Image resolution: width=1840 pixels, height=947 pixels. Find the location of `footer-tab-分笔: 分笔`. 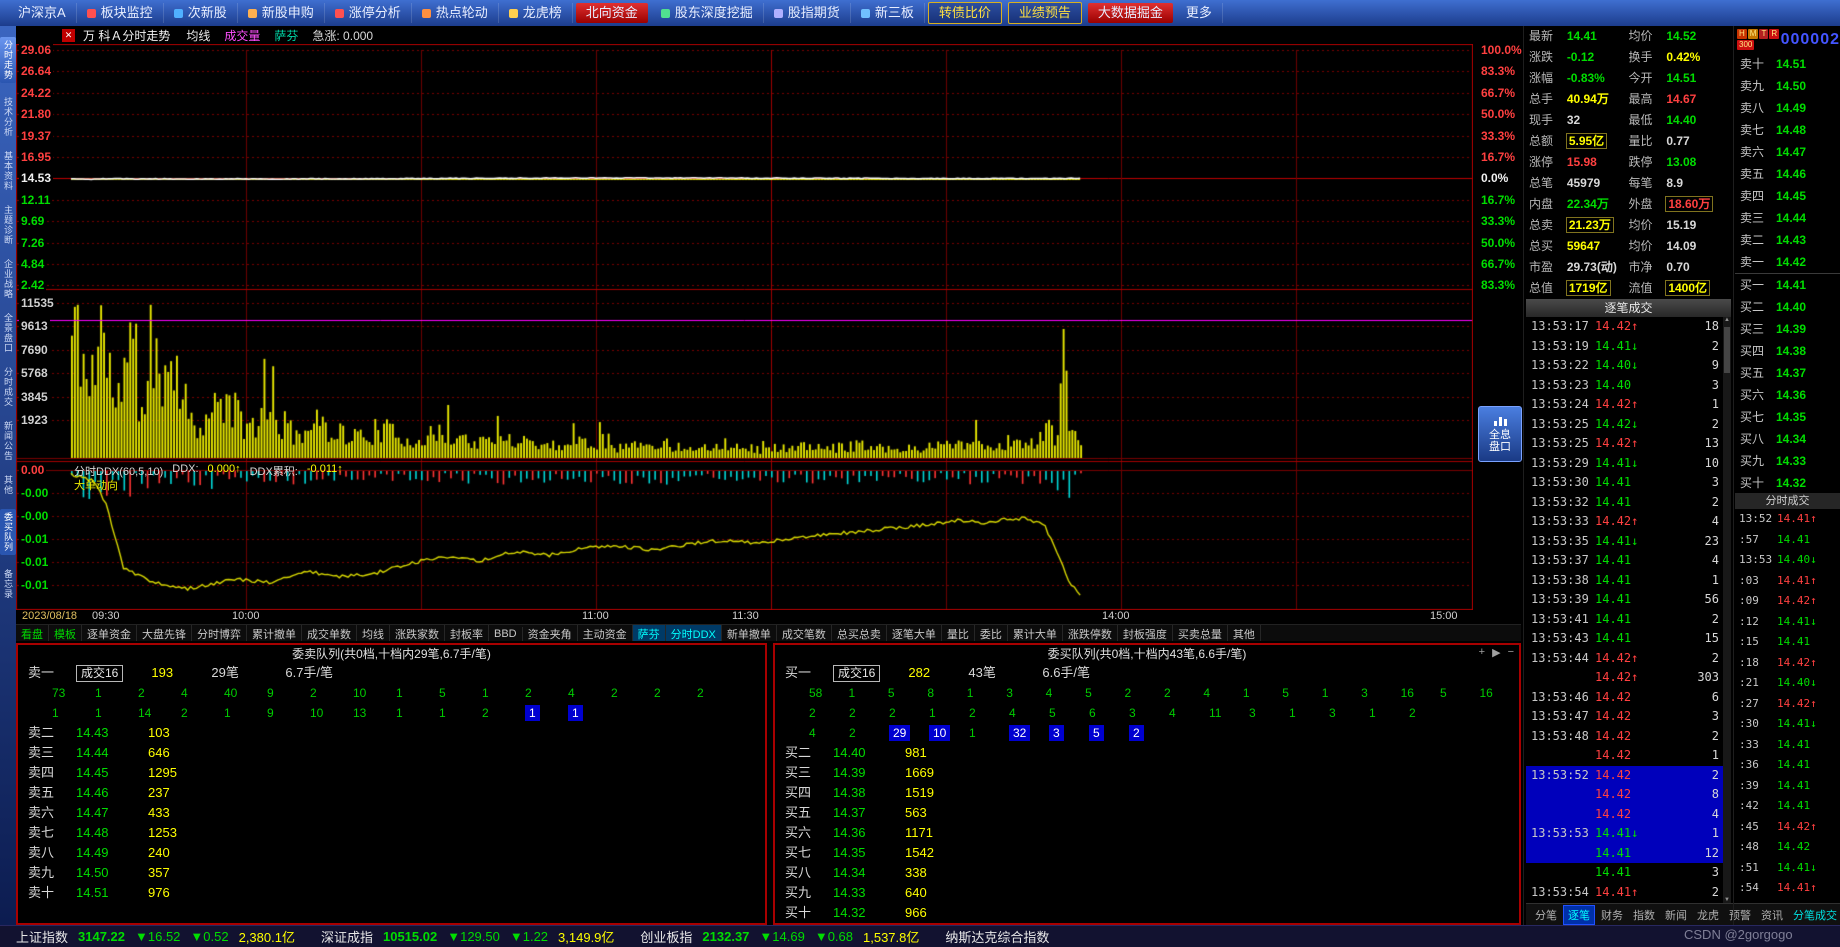

footer-tab-分笔: 分笔 is located at coordinates (1546, 915).